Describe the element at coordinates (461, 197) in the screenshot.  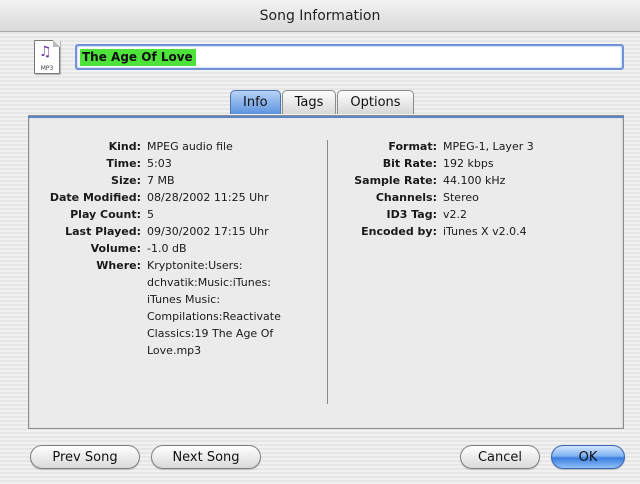
I see `channels-value: Stereo` at that location.